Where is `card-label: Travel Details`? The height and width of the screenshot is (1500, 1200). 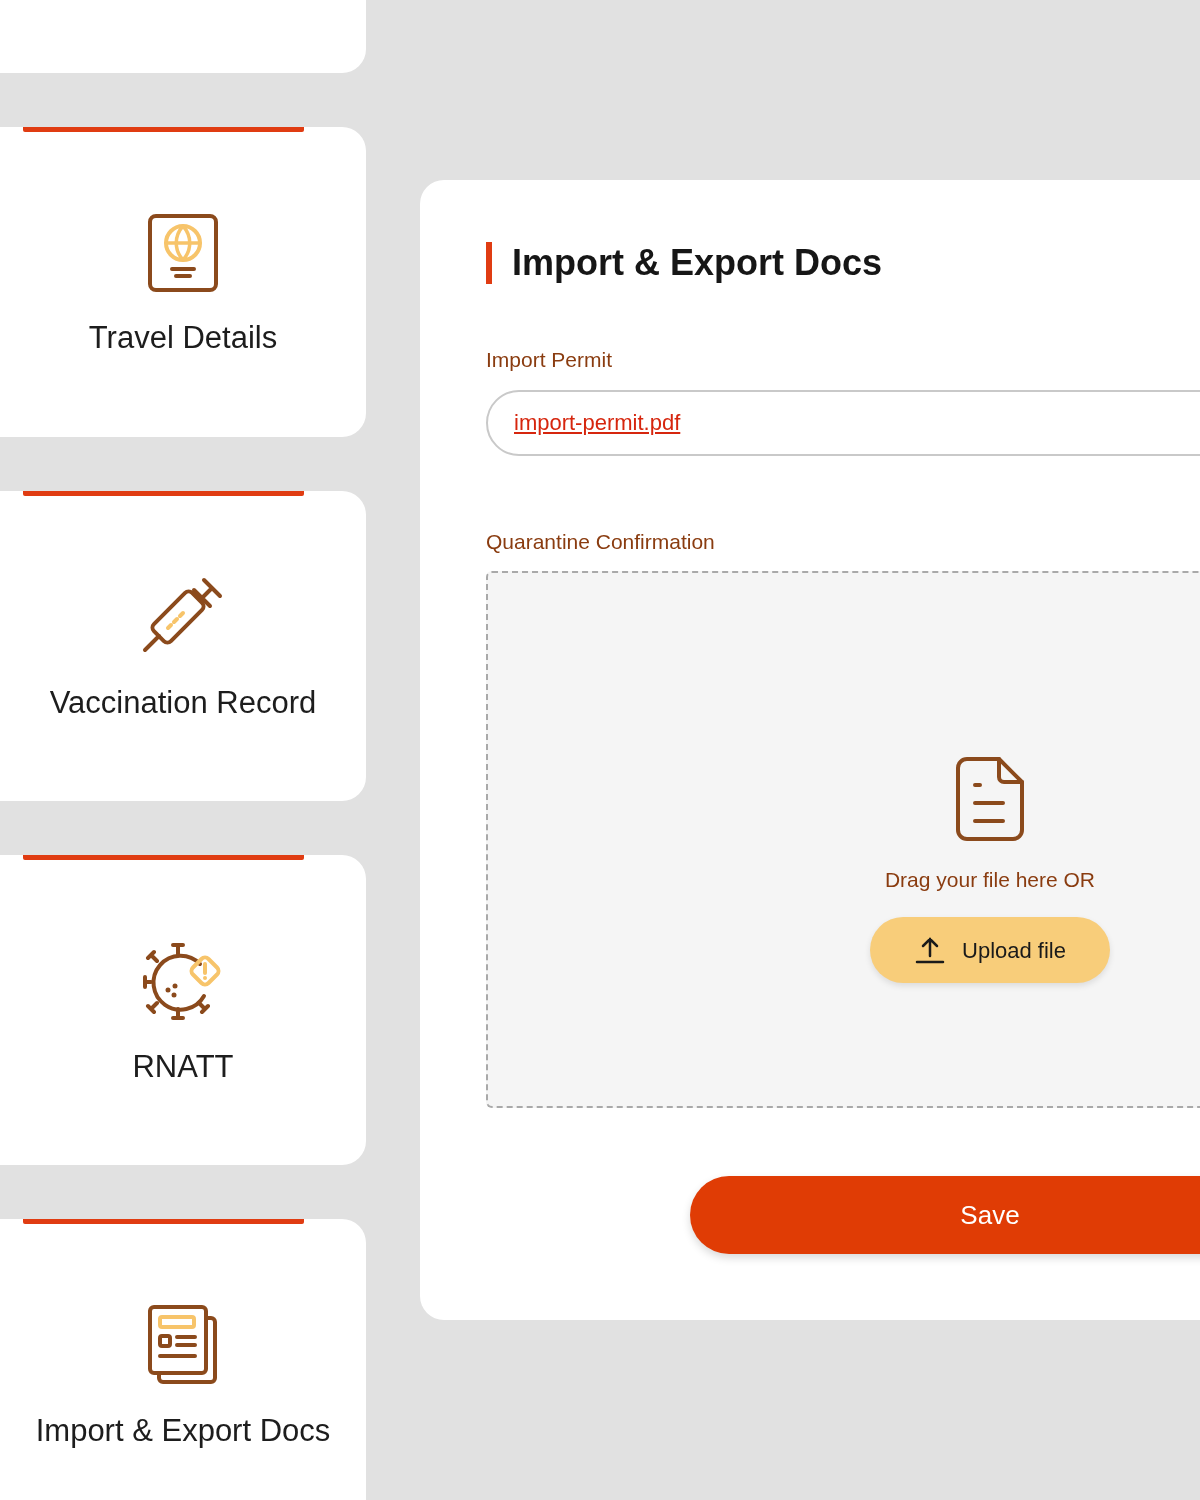 card-label: Travel Details is located at coordinates (183, 337).